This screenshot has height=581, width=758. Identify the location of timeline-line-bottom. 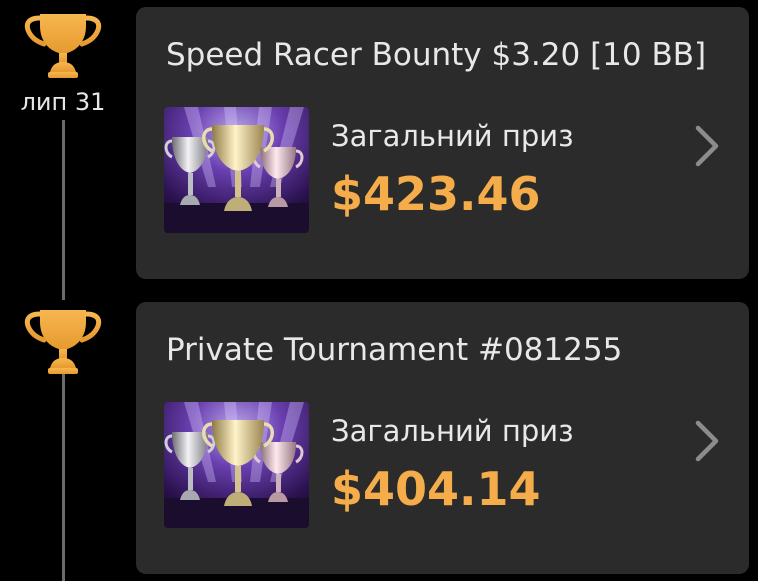
(63, 476).